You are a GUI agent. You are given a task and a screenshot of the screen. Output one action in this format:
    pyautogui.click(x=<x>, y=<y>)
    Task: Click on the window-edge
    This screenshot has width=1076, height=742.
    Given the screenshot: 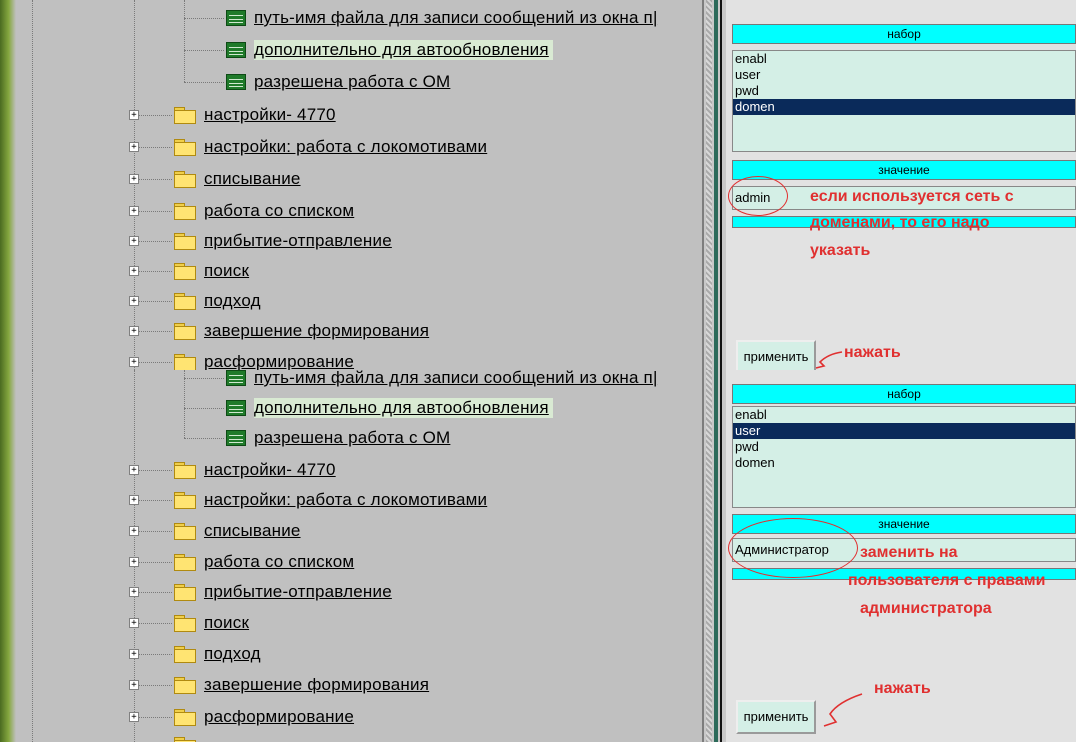 What is the action you would take?
    pyautogui.click(x=8, y=185)
    